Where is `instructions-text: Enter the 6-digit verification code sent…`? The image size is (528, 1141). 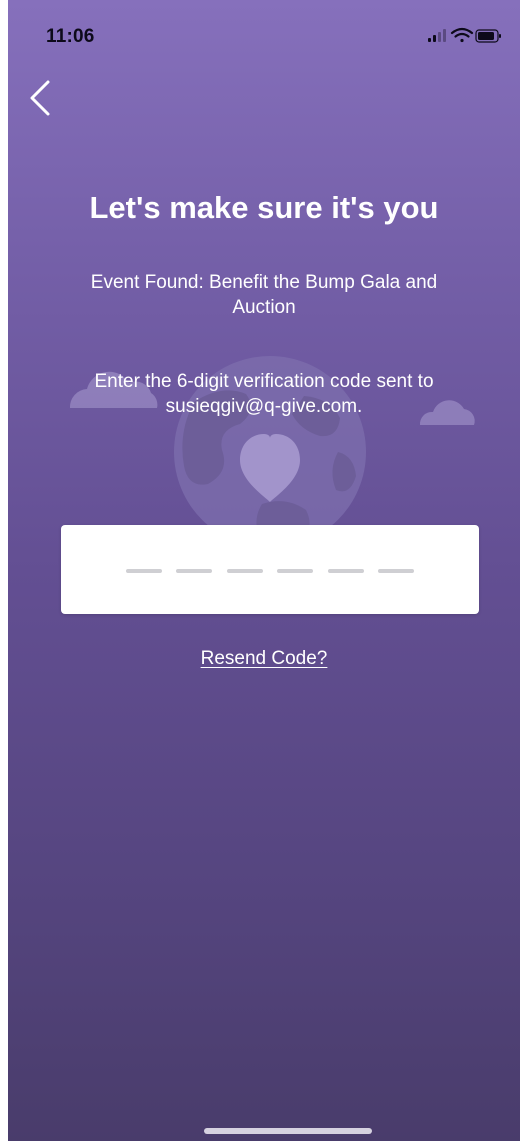 instructions-text: Enter the 6-digit verification code sent… is located at coordinates (264, 394).